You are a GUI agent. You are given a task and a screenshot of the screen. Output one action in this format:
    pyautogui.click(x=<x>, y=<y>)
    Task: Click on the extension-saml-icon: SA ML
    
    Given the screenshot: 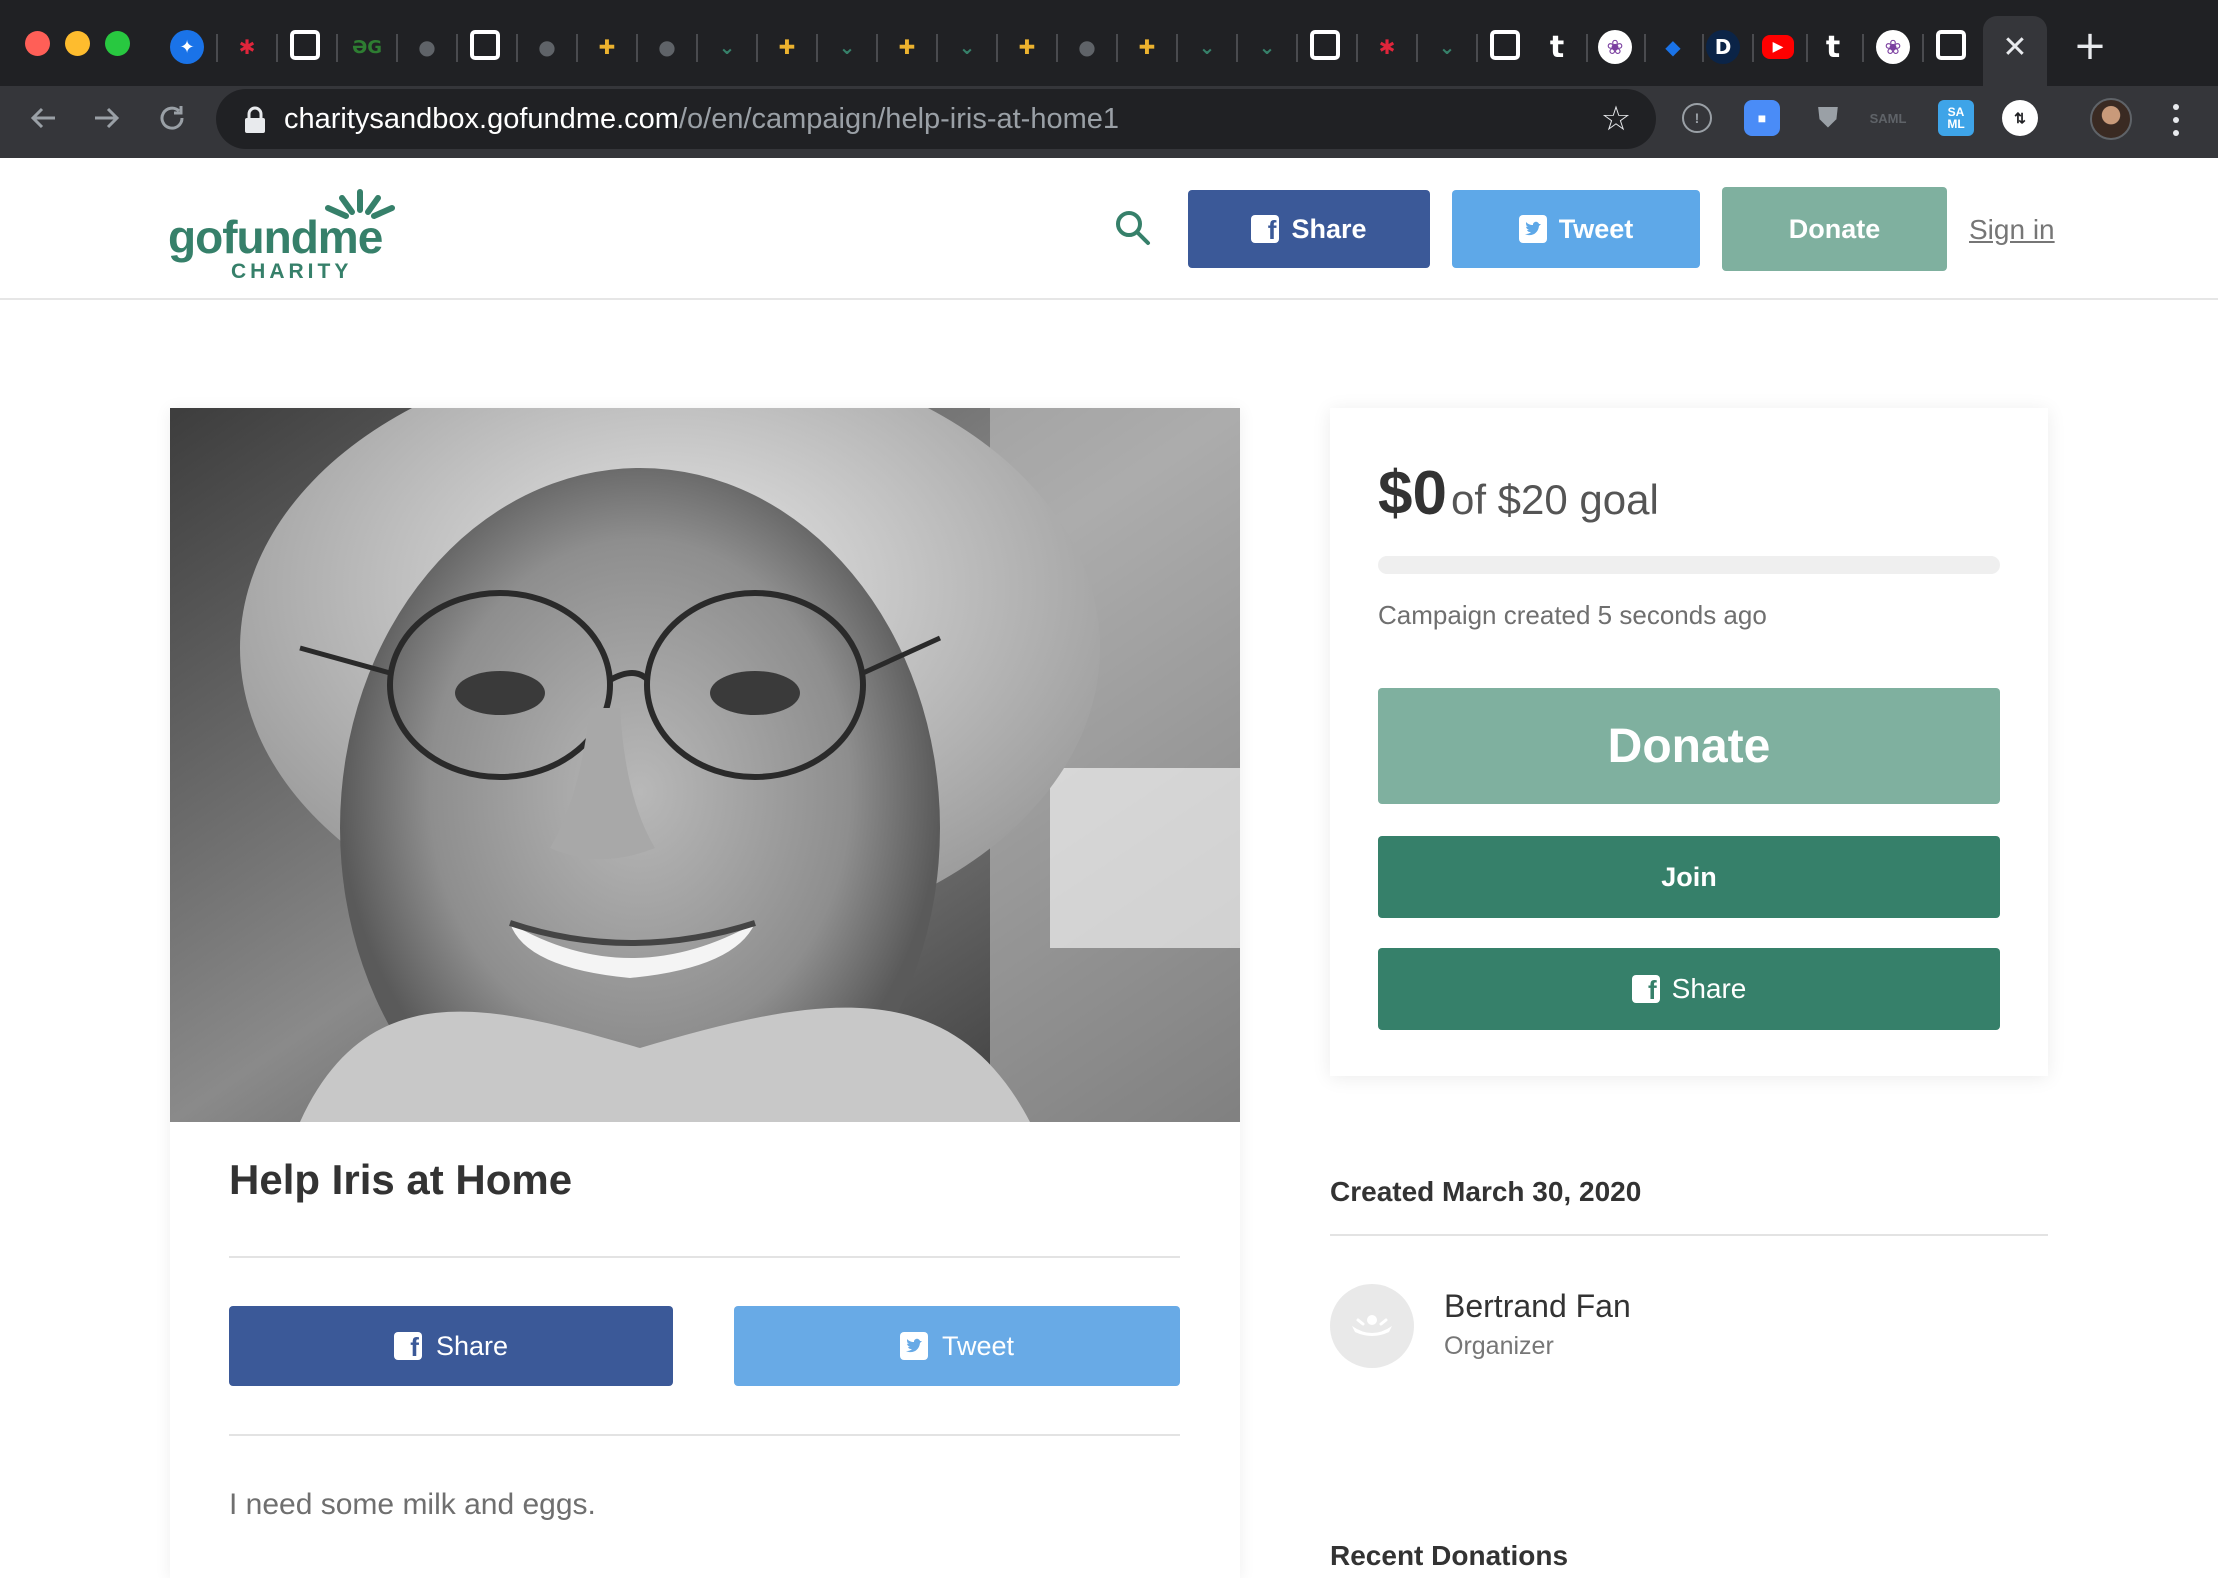 What is the action you would take?
    pyautogui.click(x=1956, y=118)
    